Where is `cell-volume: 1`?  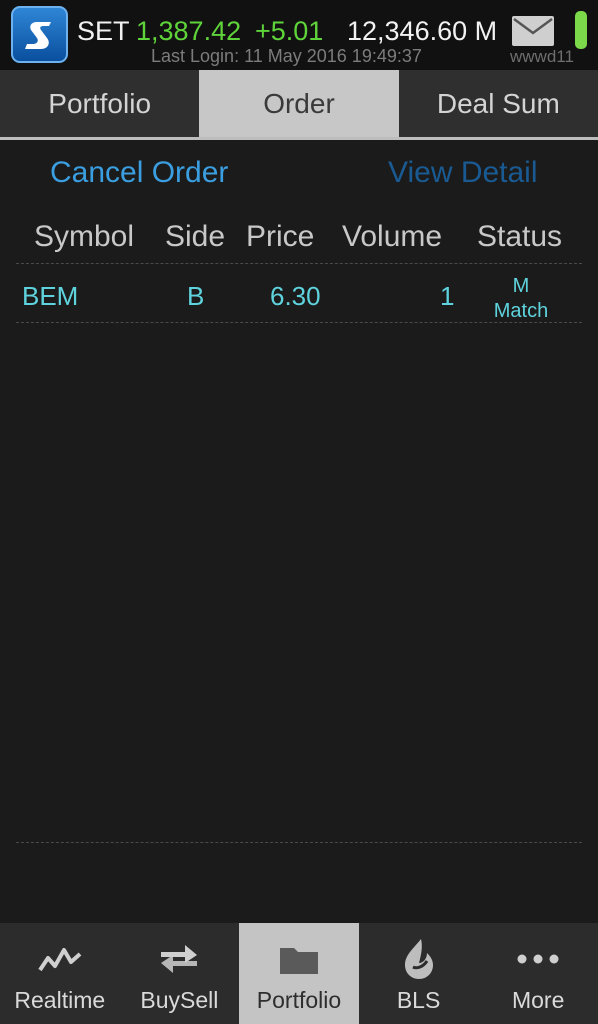
cell-volume: 1 is located at coordinates (447, 296).